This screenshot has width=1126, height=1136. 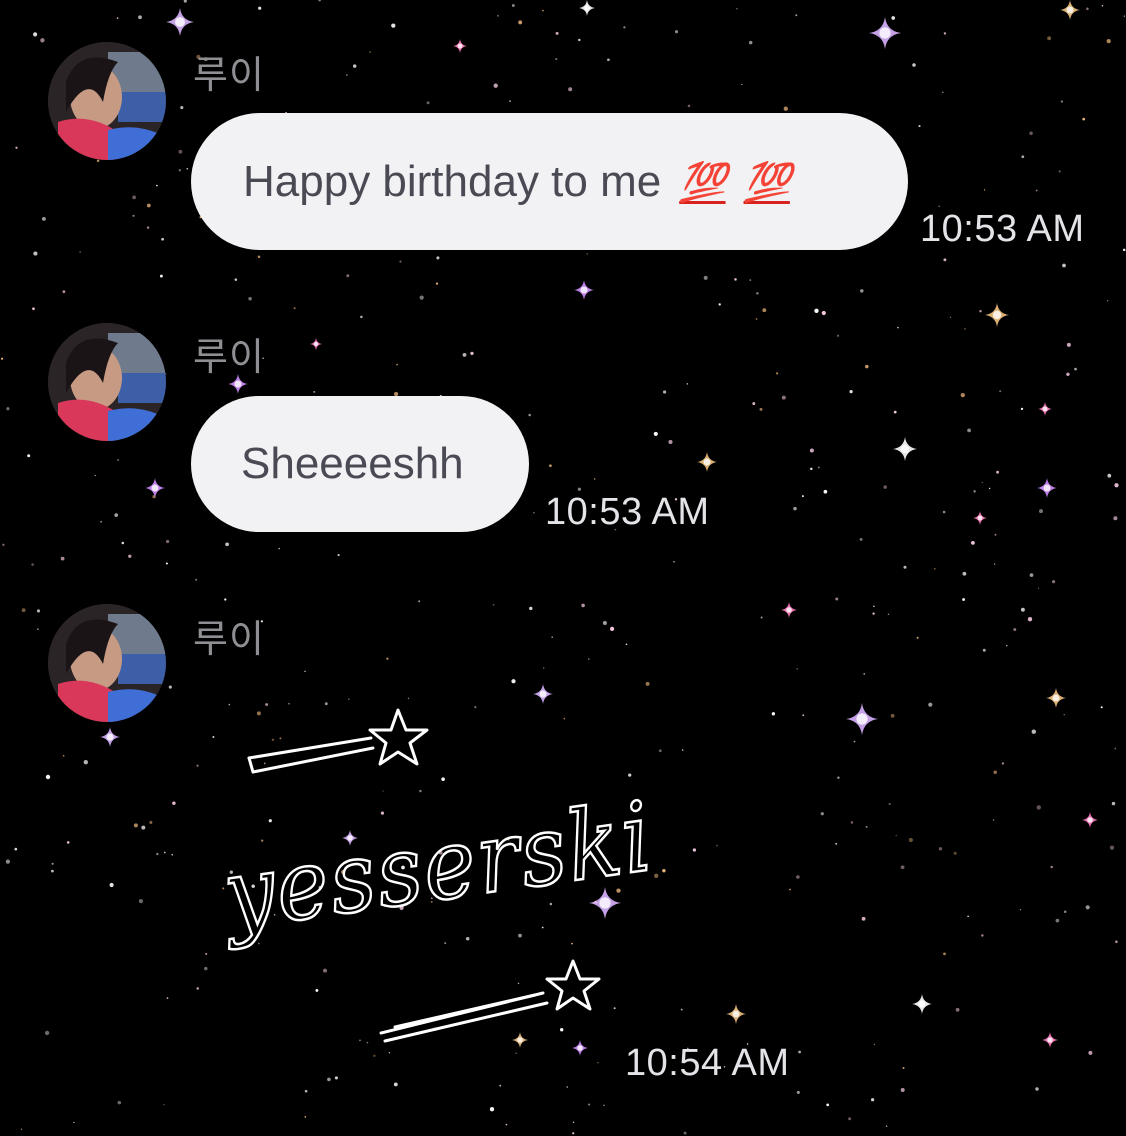 I want to click on message-text: Sheeeeshh, so click(x=352, y=463).